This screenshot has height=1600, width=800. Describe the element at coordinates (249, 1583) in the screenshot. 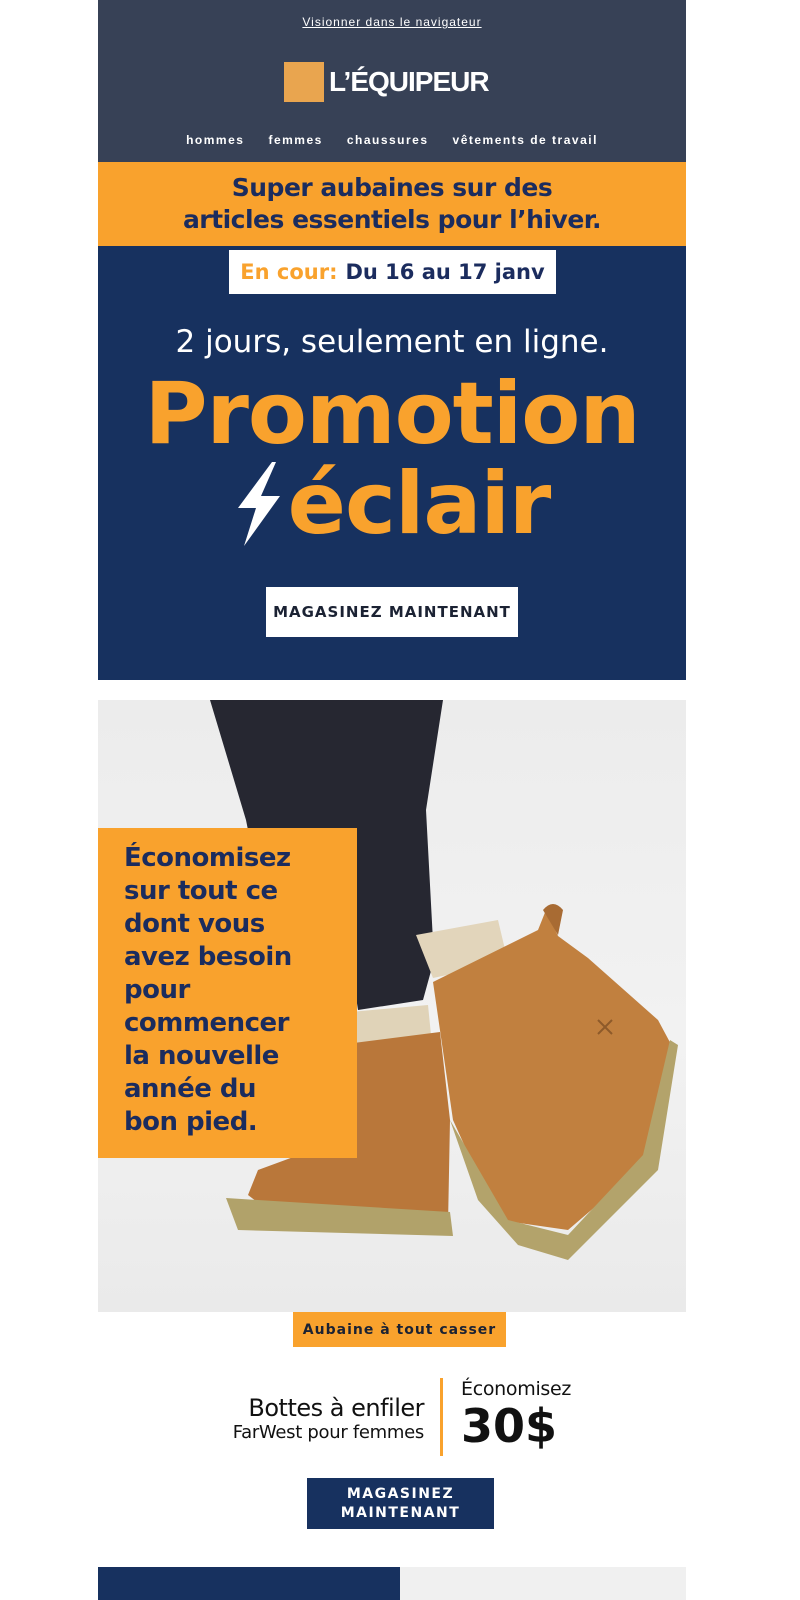

I see `next-section-navy-block` at that location.